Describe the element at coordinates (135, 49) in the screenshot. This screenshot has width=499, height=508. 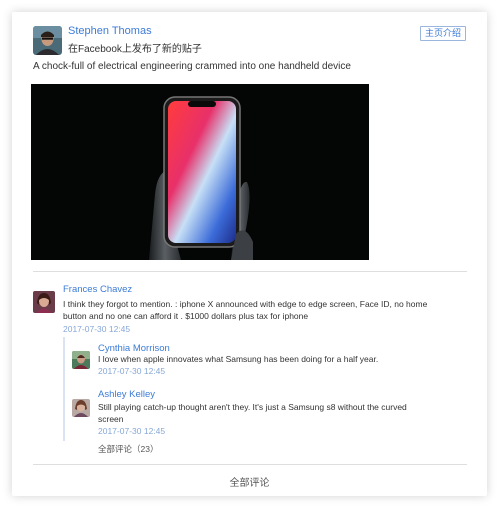
I see `post-action-text: 在Facebook上发布了新的贴子` at that location.